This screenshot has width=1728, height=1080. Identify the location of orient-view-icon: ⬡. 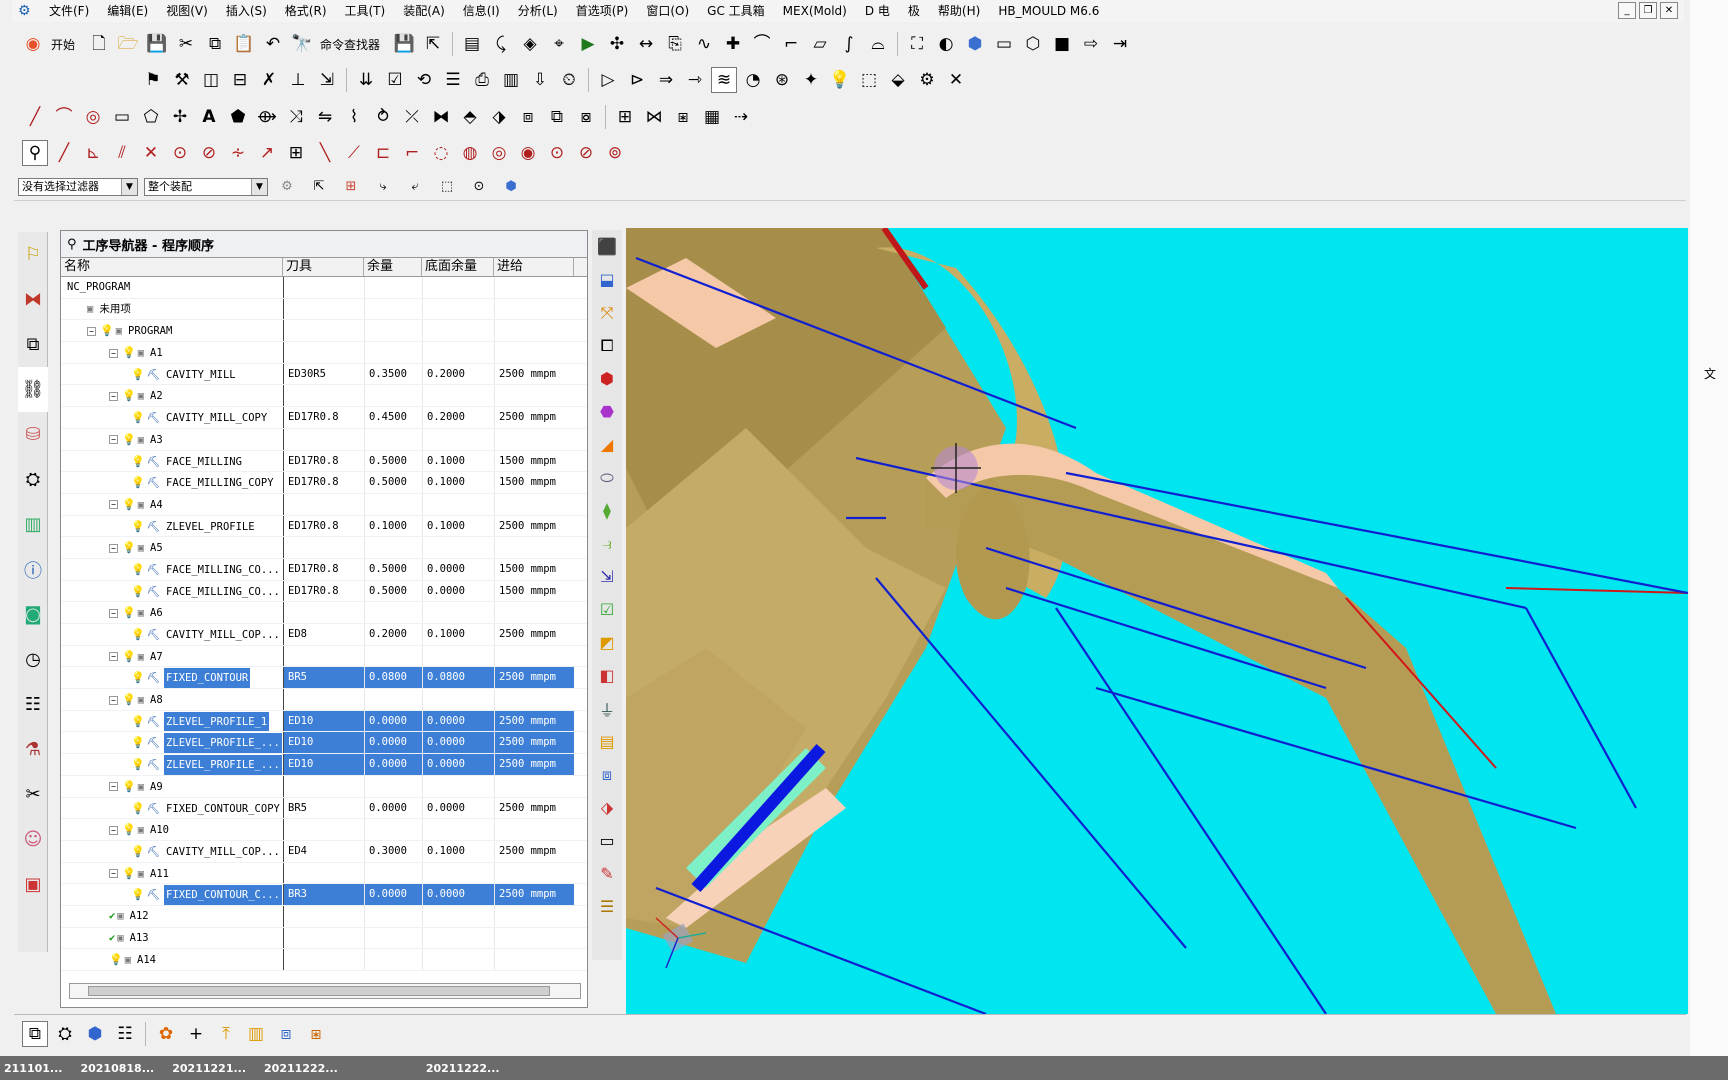
(1033, 44).